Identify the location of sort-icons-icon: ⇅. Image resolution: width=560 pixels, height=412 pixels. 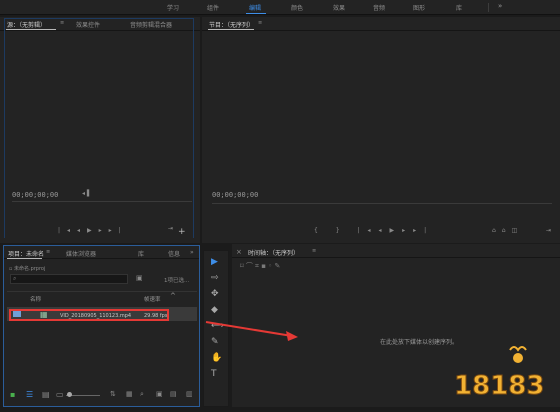
(113, 394).